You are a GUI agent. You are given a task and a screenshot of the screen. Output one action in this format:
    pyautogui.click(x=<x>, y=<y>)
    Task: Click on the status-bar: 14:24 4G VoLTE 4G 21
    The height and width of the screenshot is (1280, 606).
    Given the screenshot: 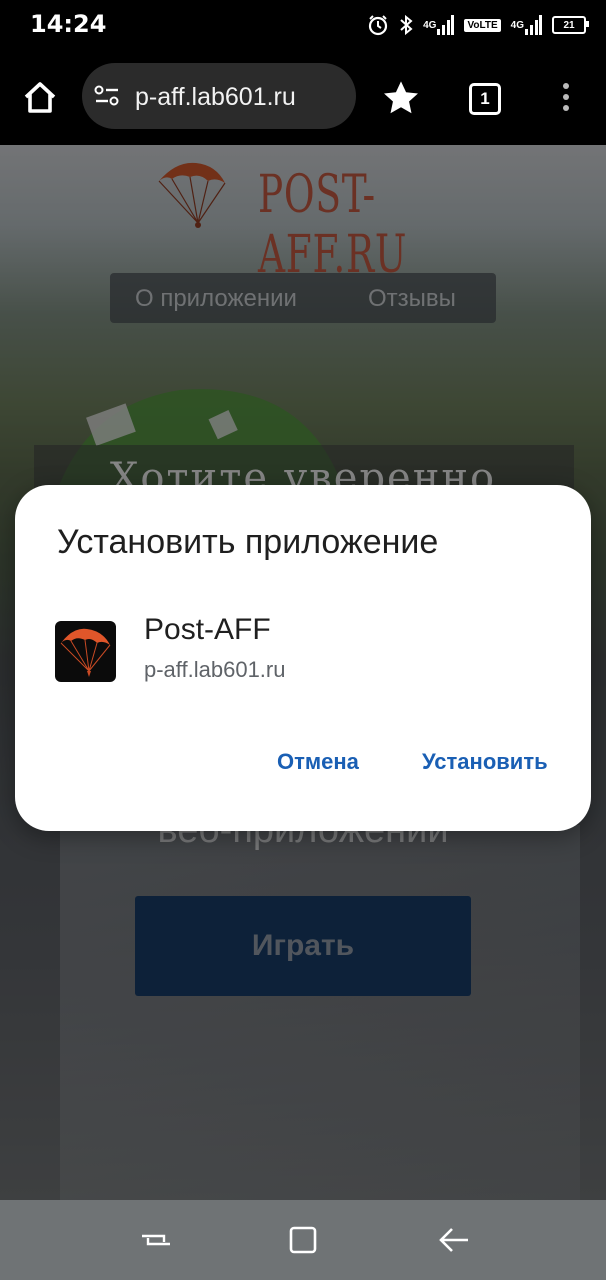 What is the action you would take?
    pyautogui.click(x=303, y=25)
    